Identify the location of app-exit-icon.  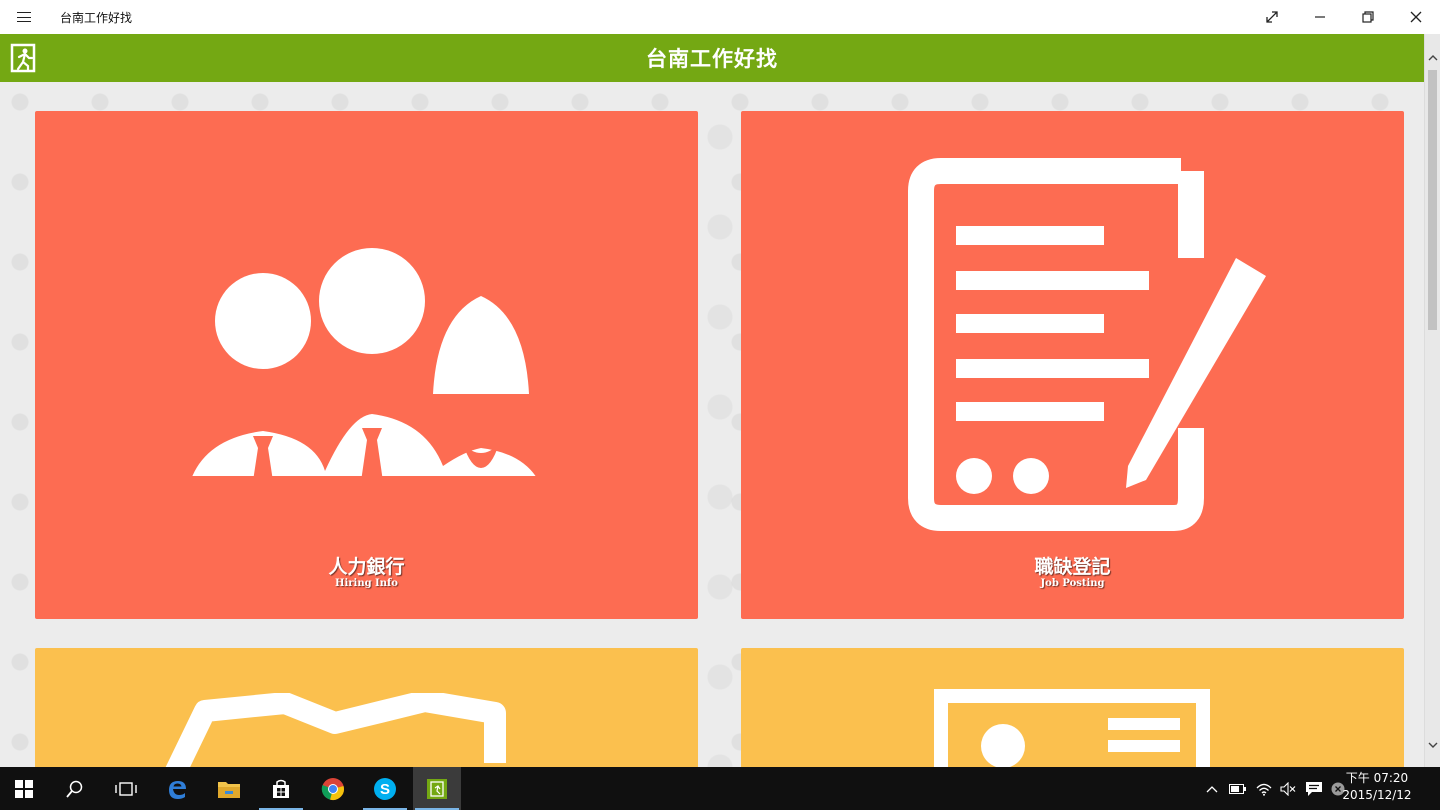
(437, 788).